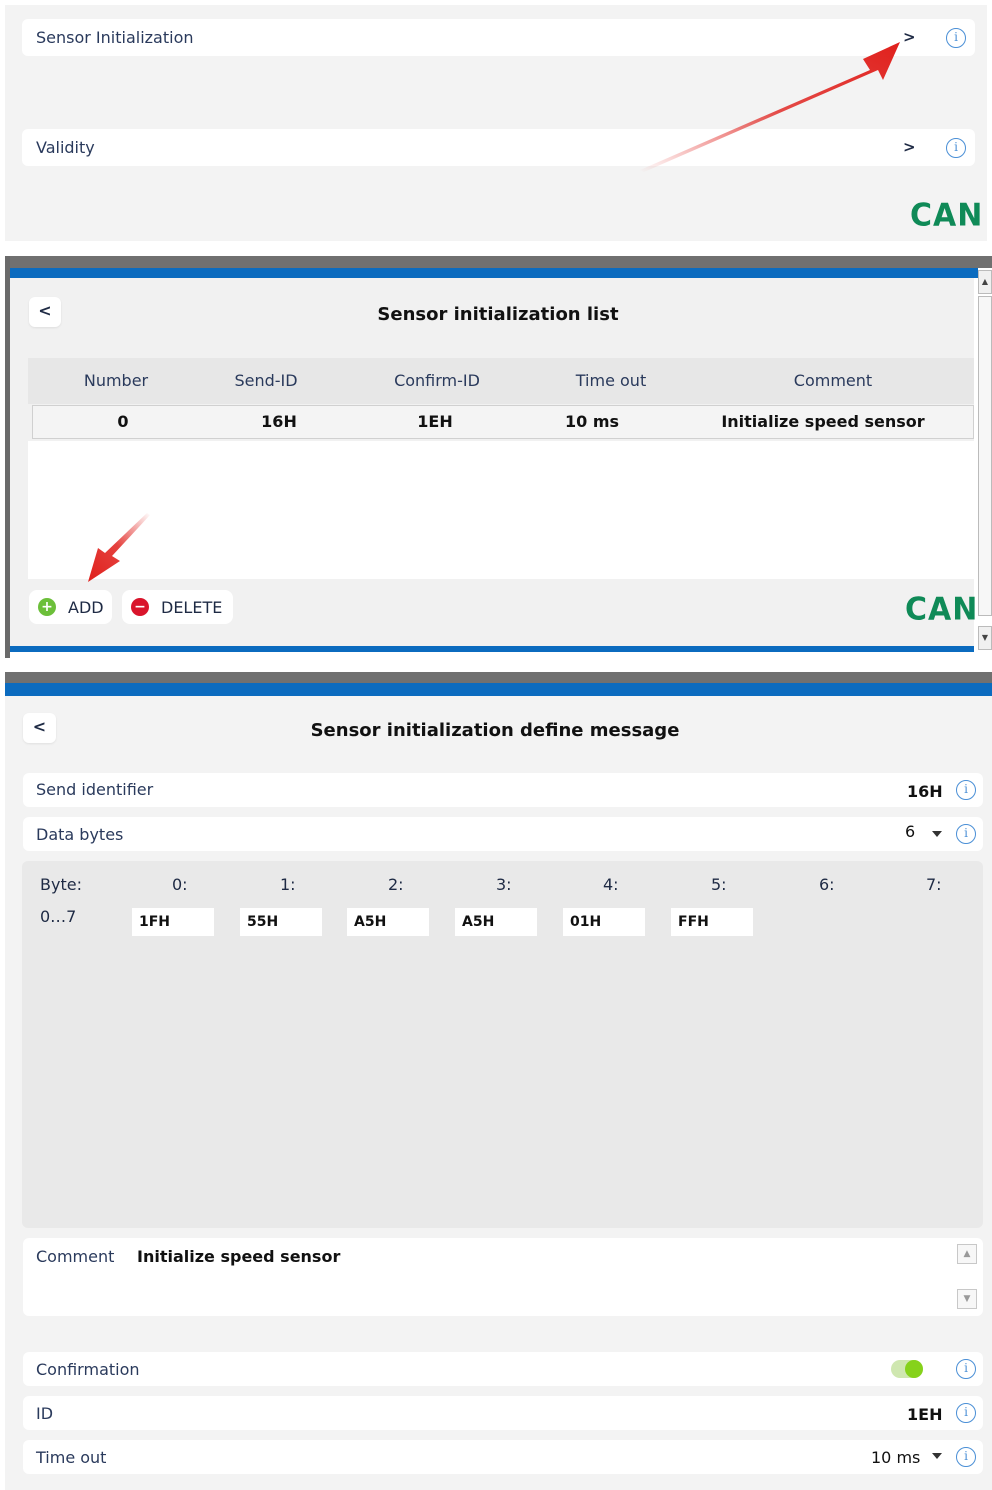 The image size is (992, 1490). I want to click on byte-index-6: 6:, so click(827, 884).